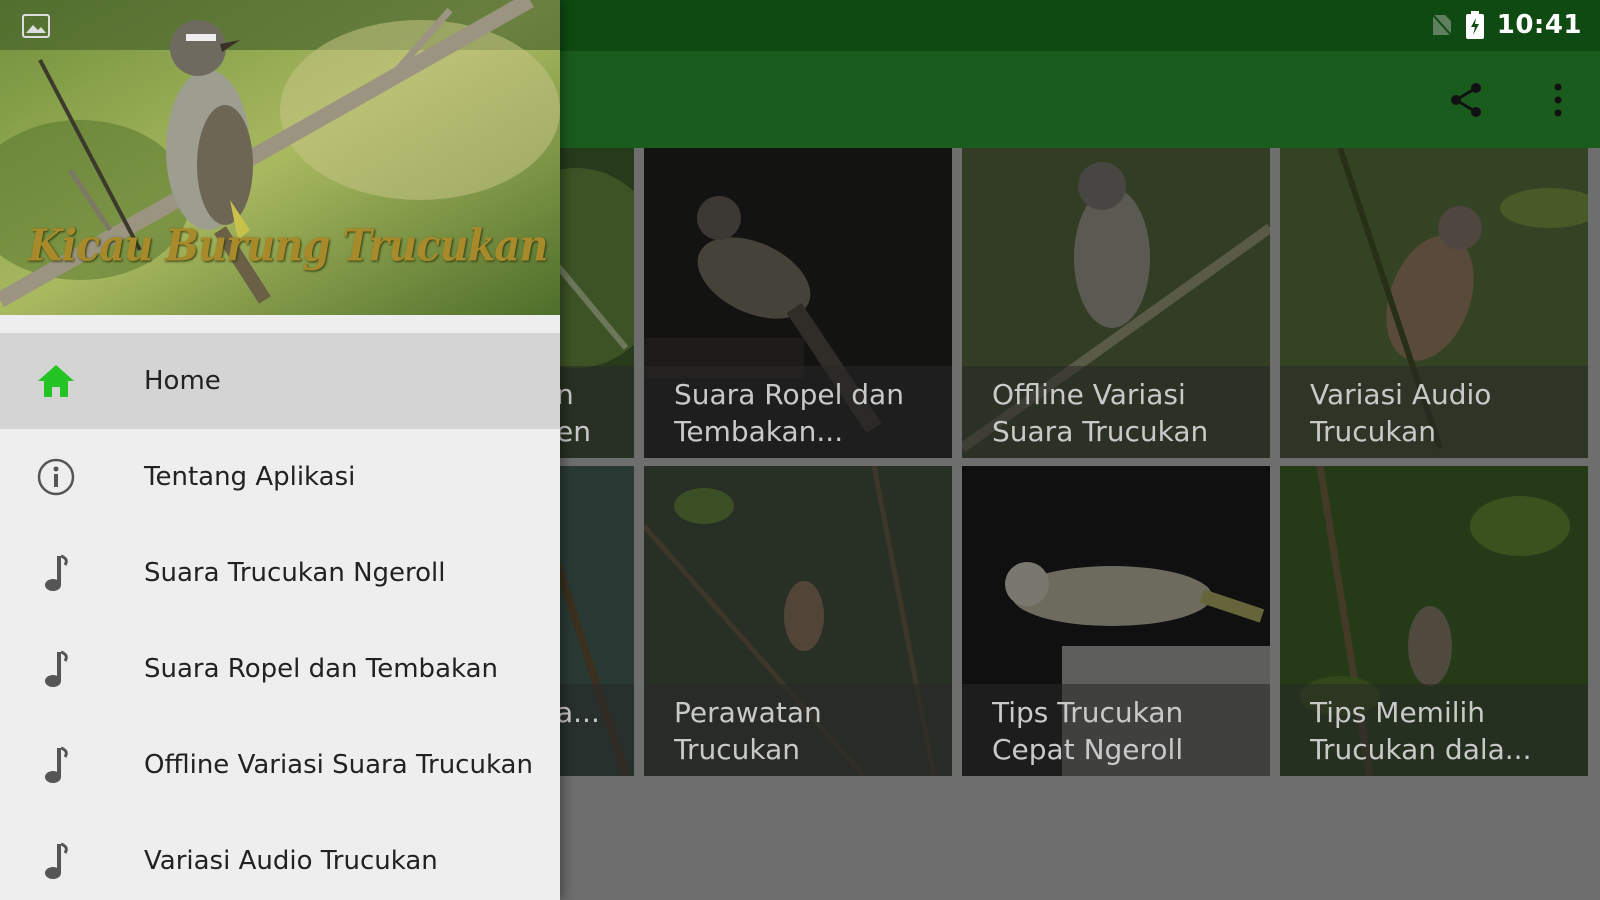 This screenshot has height=900, width=1600. I want to click on no-sim-icon, so click(1442, 25).